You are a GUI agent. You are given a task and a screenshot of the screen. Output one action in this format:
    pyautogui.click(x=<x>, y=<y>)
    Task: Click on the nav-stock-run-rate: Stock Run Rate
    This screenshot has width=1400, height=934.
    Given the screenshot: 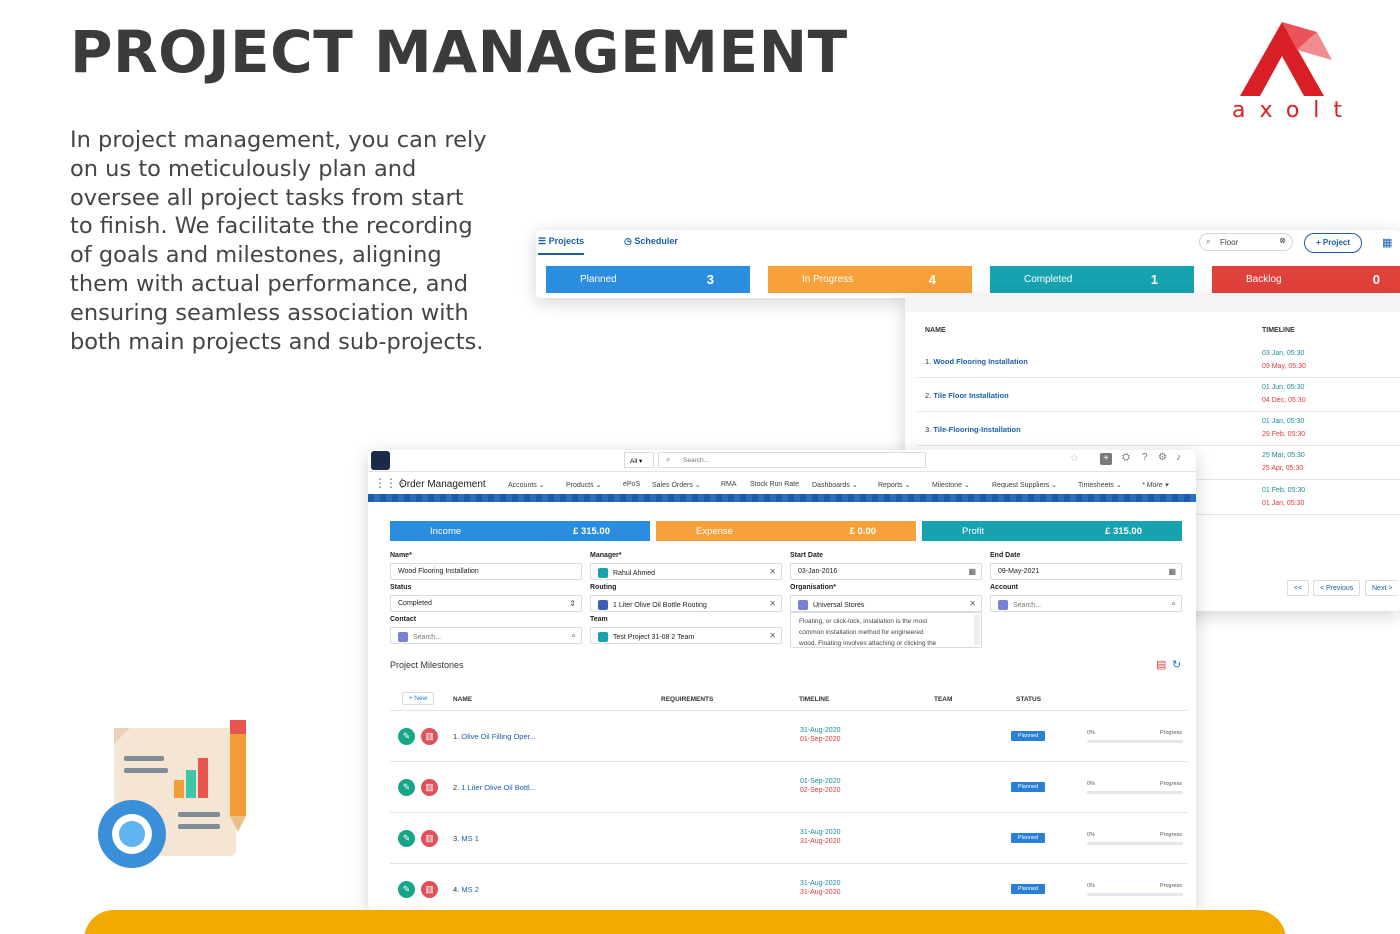 What is the action you would take?
    pyautogui.click(x=774, y=484)
    